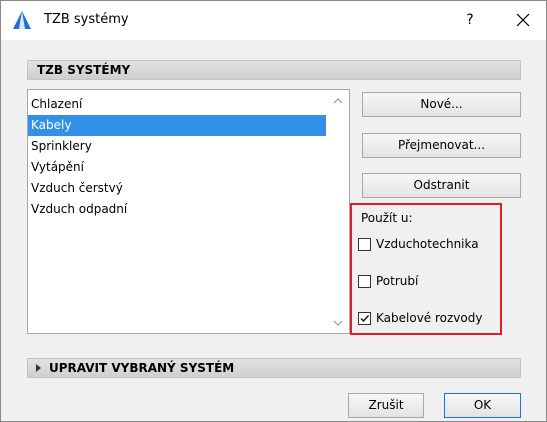 The width and height of the screenshot is (547, 422). I want to click on cancel-button: Zrušit, so click(386, 405).